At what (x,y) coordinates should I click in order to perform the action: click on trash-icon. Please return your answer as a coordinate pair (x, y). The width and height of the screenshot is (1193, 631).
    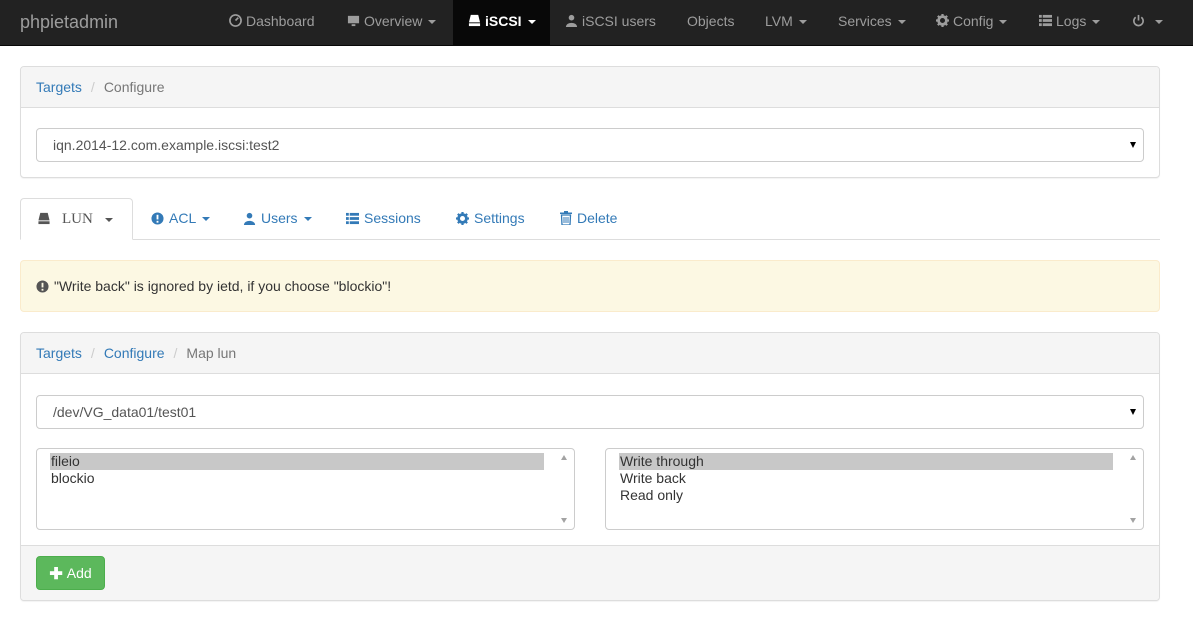
    Looking at the image, I should click on (566, 218).